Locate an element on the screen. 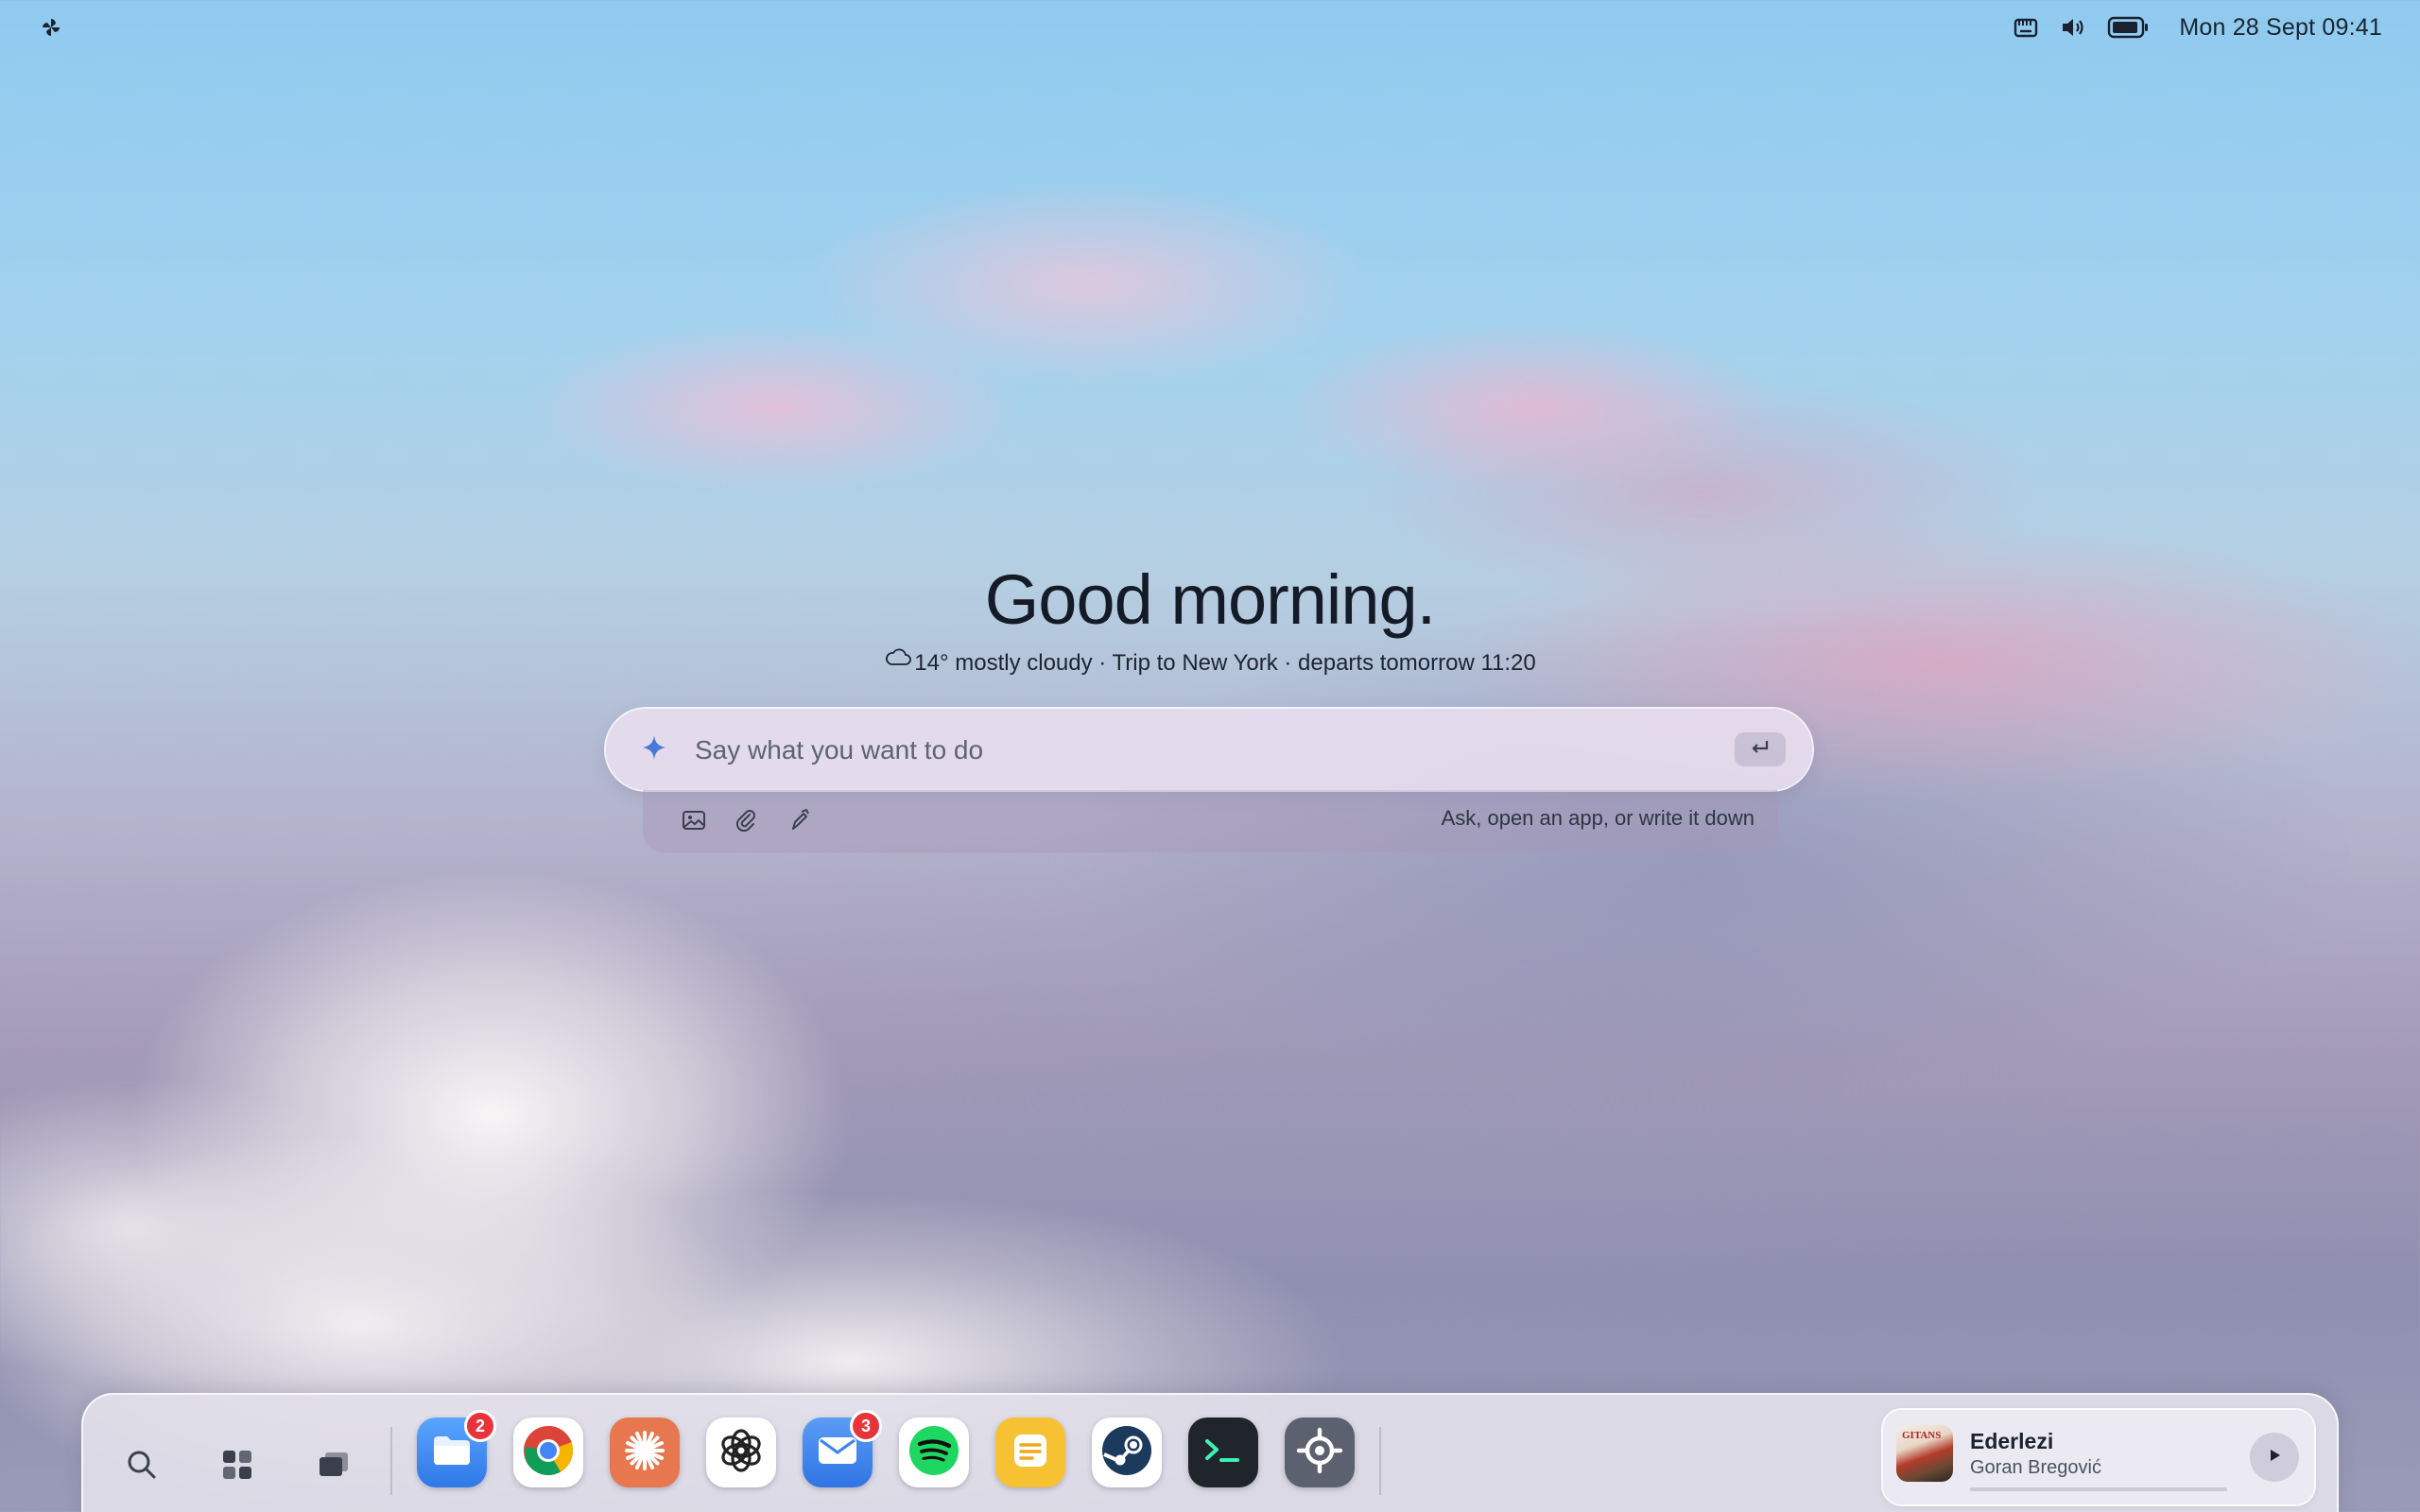 The height and width of the screenshot is (1512, 2420). track-title: Ederlezi is located at coordinates (2012, 1441).